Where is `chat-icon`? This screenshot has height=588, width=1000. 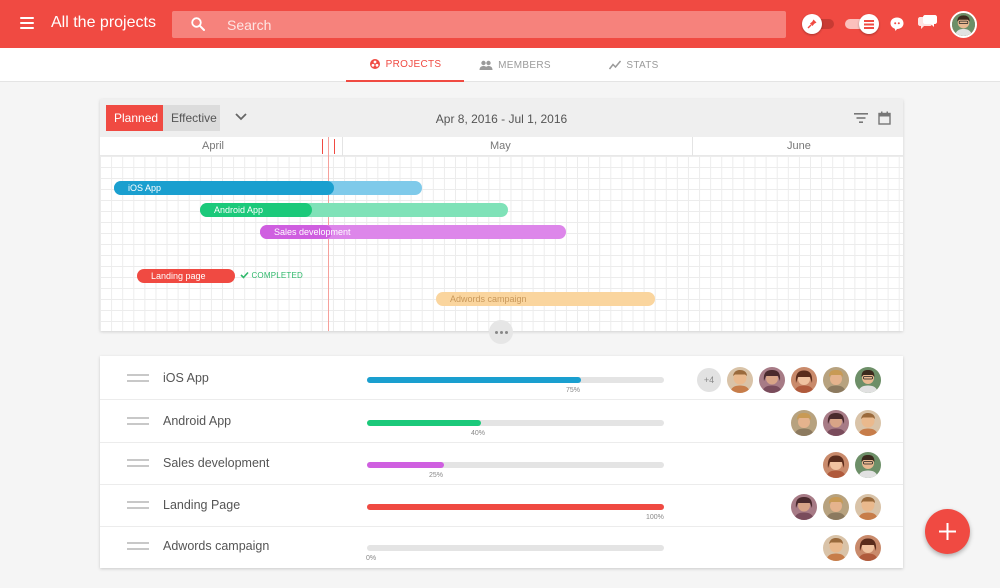
chat-icon is located at coordinates (897, 24).